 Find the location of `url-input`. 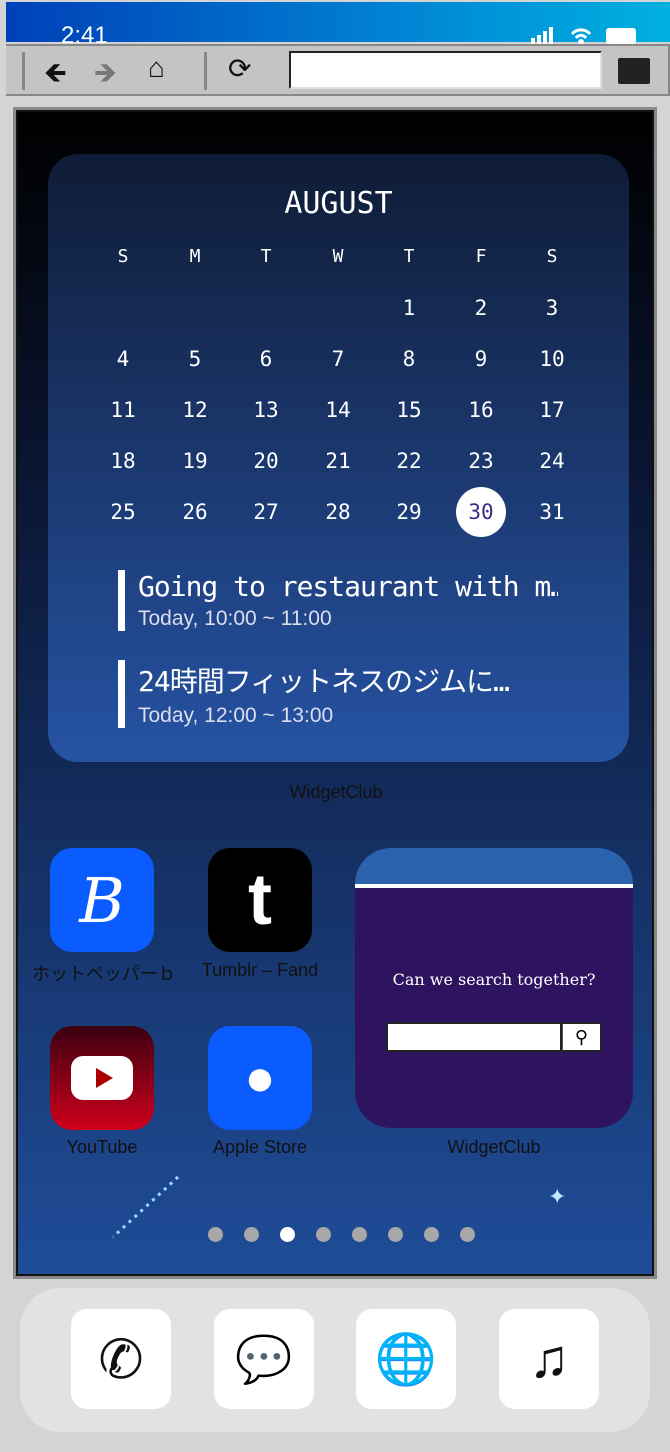

url-input is located at coordinates (445, 70).